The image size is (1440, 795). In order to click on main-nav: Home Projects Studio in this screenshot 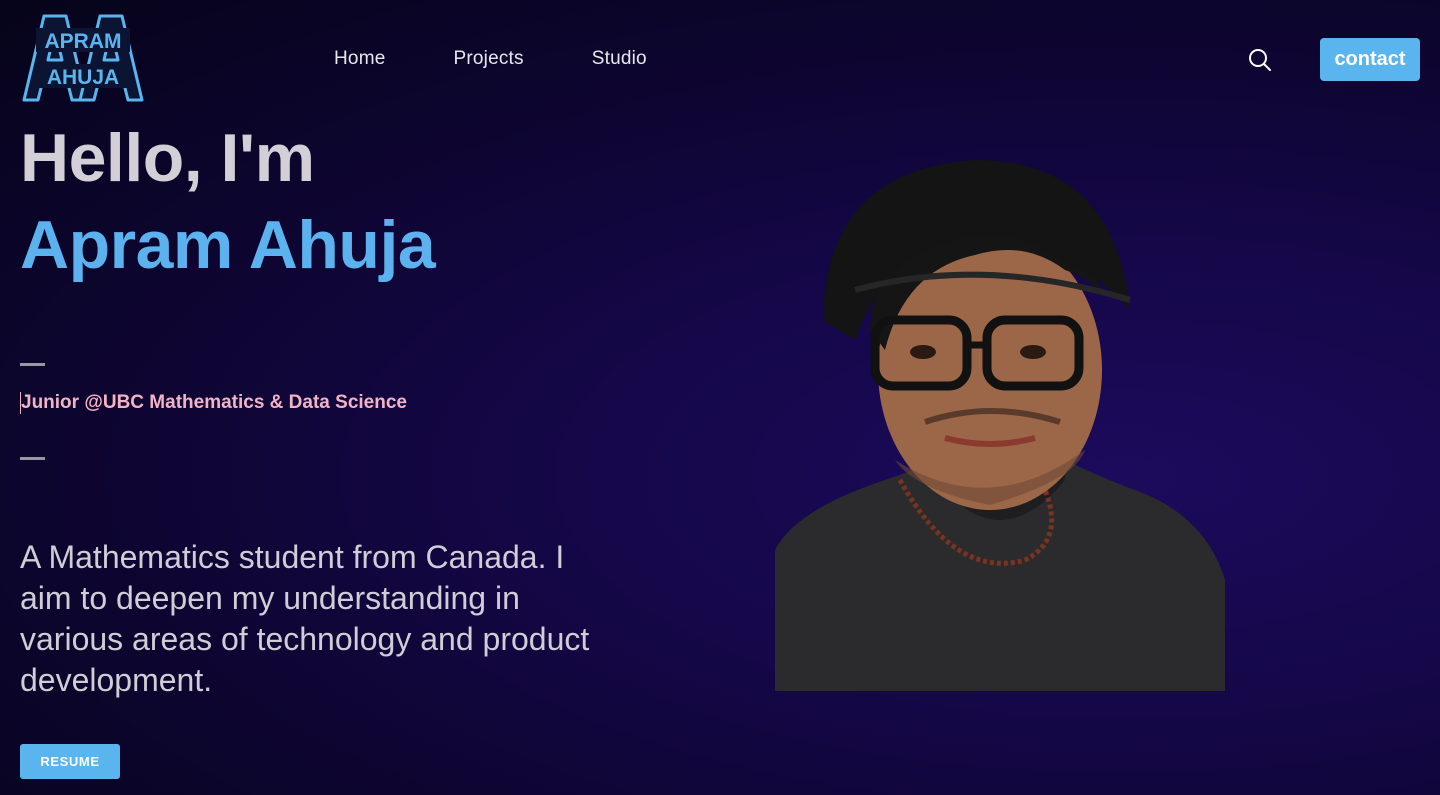, I will do `click(490, 59)`.